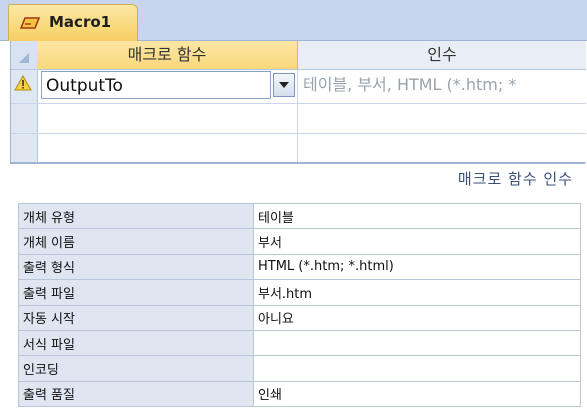 This screenshot has width=587, height=412. I want to click on macro-tab: Macro1, so click(73, 22).